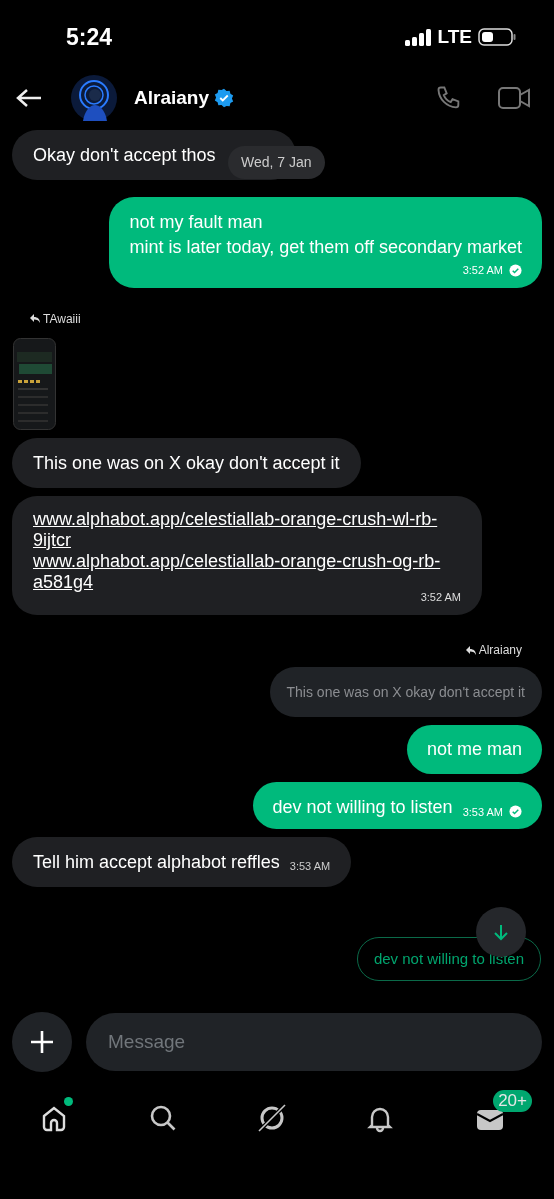  What do you see at coordinates (62, 319) in the screenshot?
I see `reply-sender: TAwaiii` at bounding box center [62, 319].